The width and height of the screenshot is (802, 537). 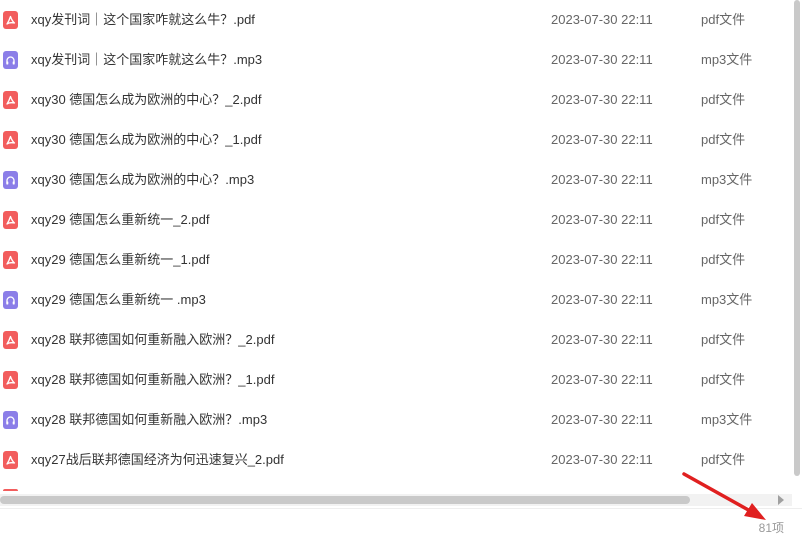 I want to click on file-name: xqy27战后联邦德国经济为何迅速复兴_2.pdf, so click(x=157, y=459).